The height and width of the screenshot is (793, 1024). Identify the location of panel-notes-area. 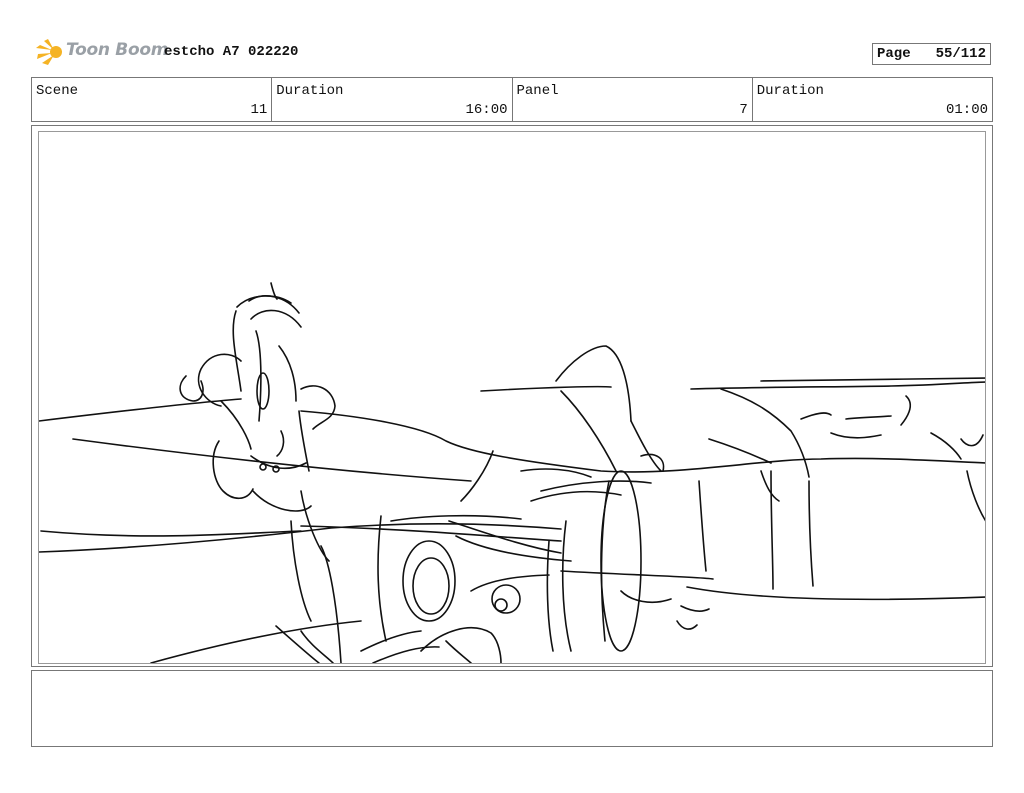
(512, 708).